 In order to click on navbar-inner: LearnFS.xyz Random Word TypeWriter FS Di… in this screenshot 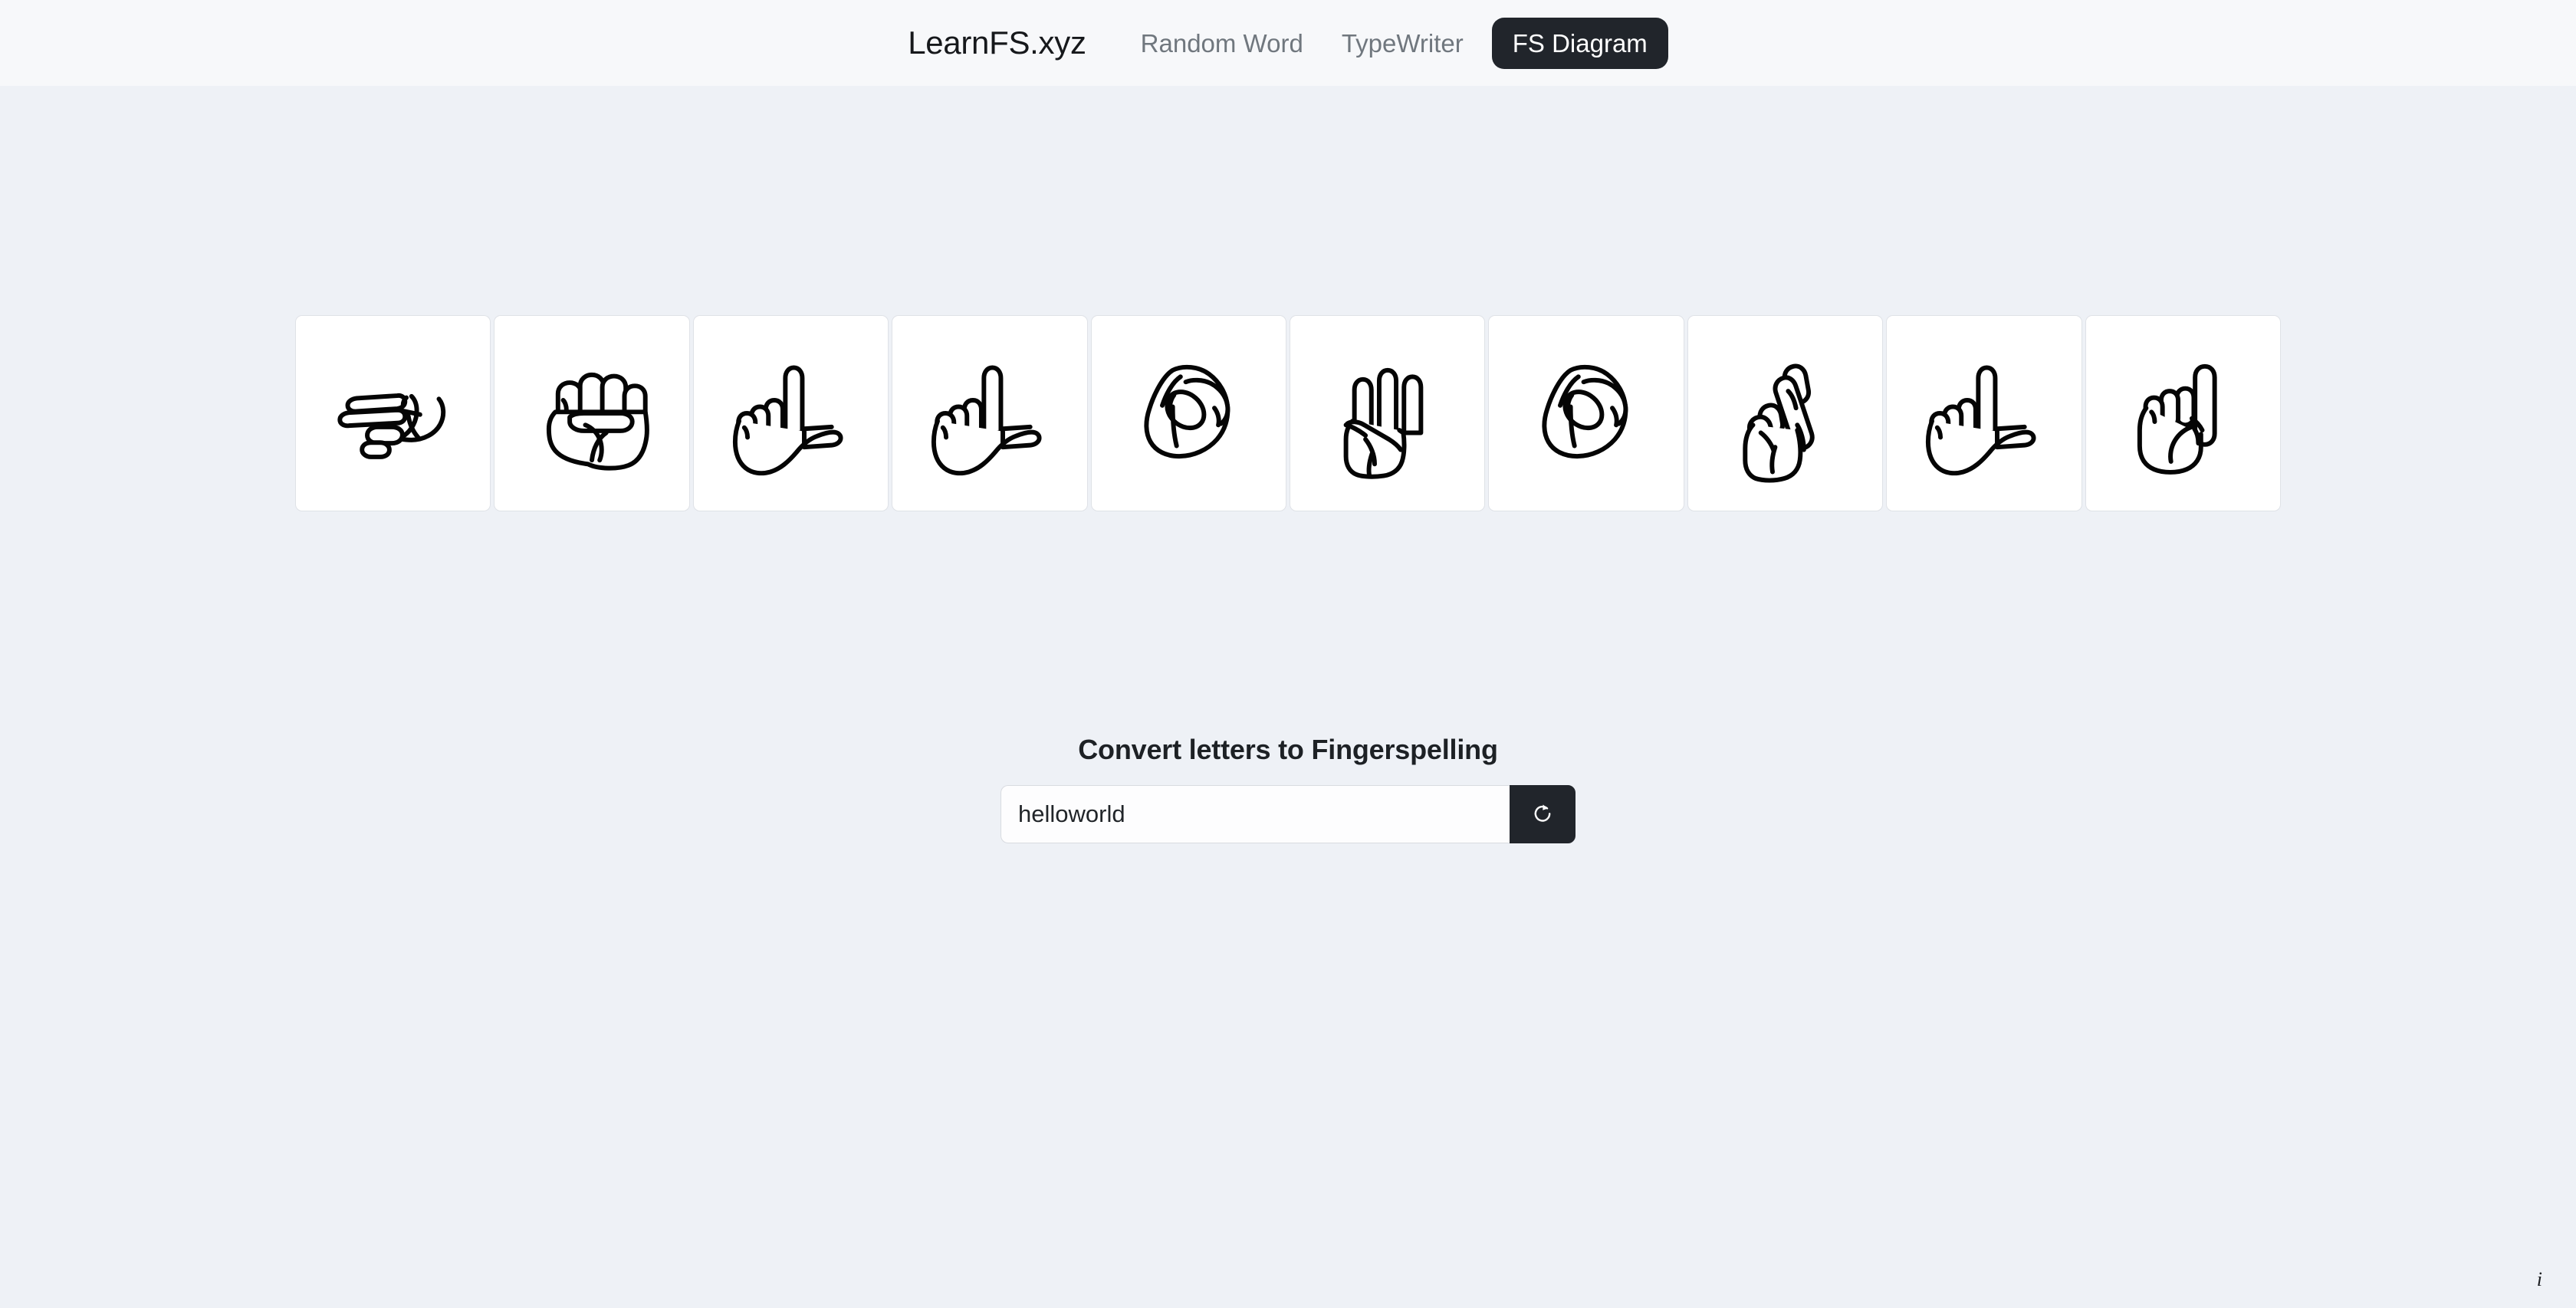, I will do `click(1288, 43)`.